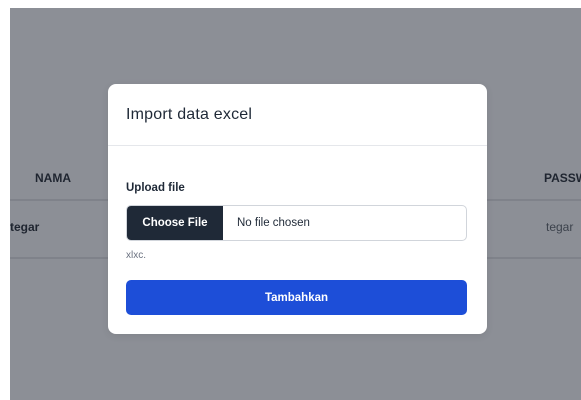  I want to click on file-status-text: No file chosen, so click(273, 223).